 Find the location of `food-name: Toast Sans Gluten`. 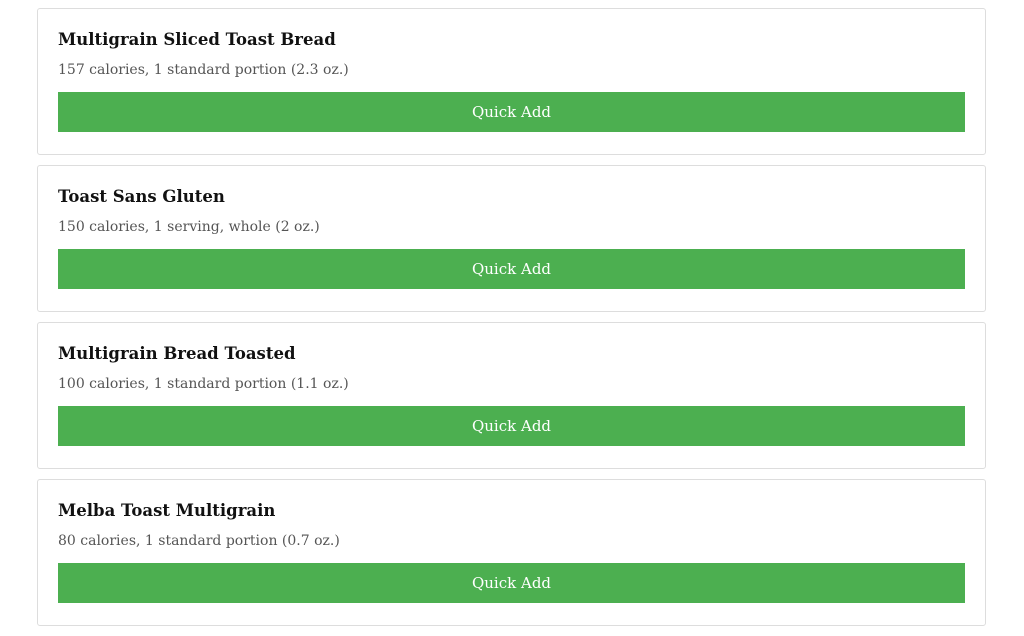

food-name: Toast Sans Gluten is located at coordinates (141, 196).